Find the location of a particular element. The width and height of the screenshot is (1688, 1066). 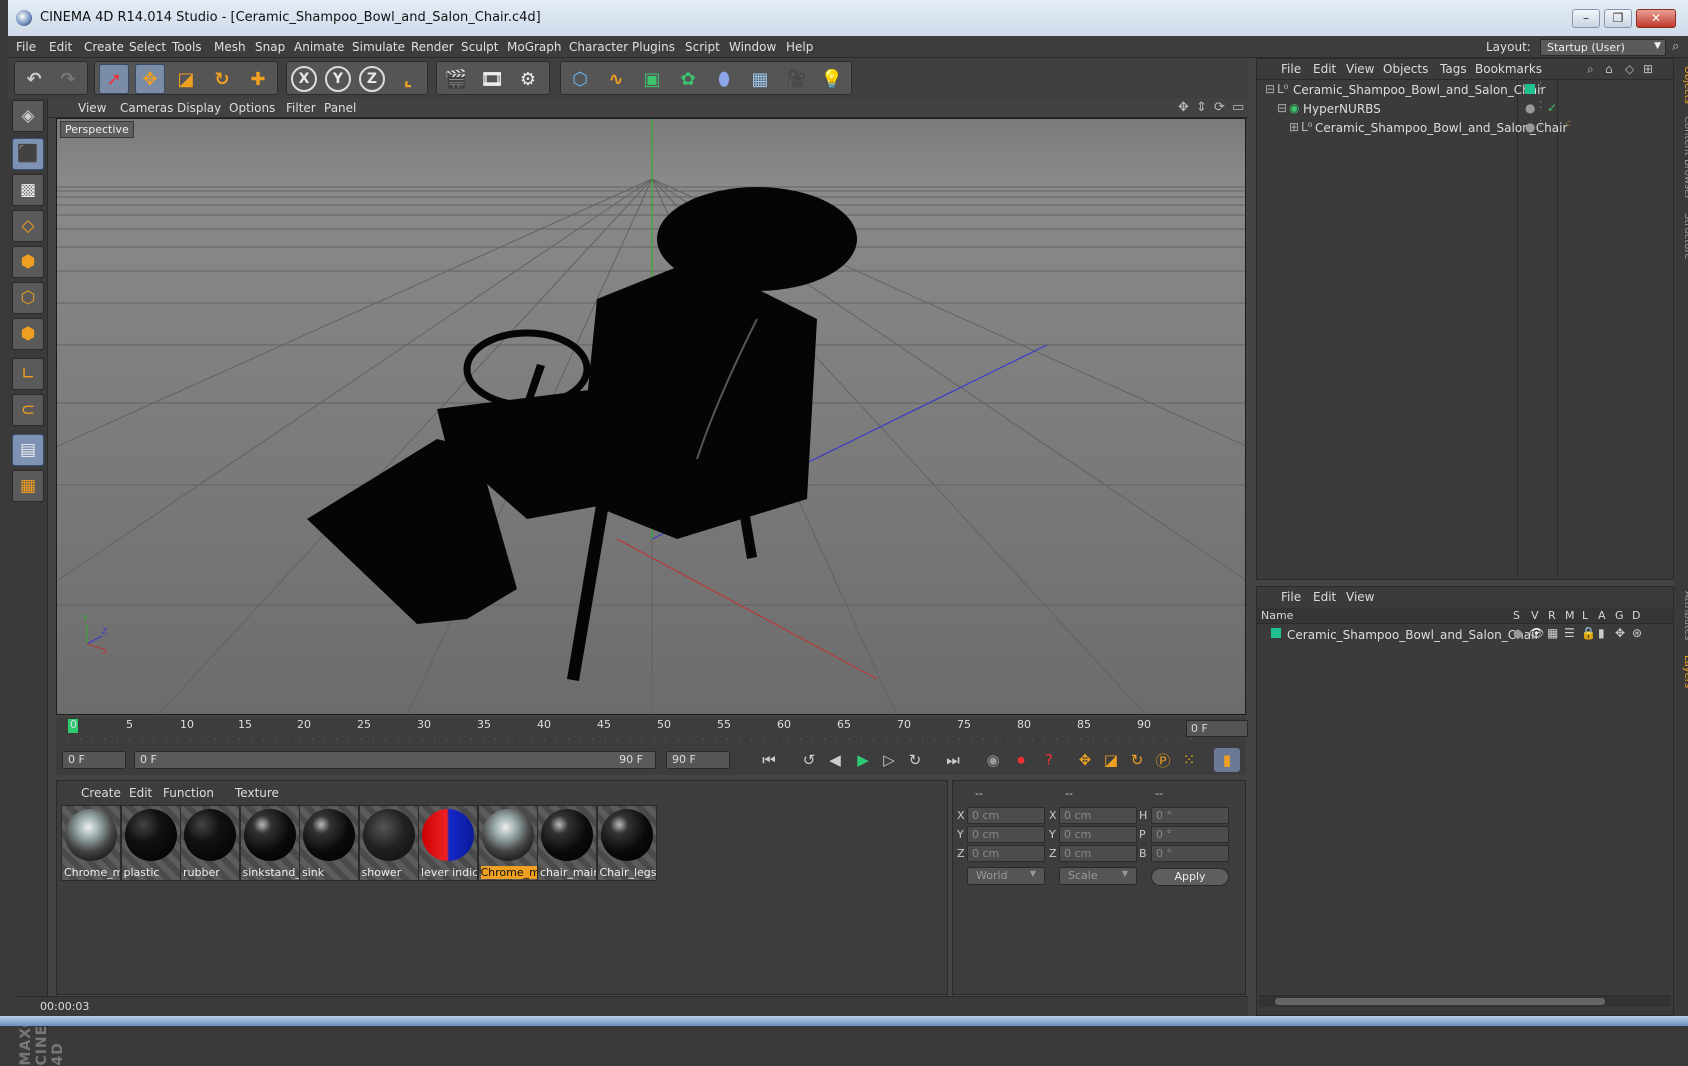

rotation-b-field: 0 ° is located at coordinates (1190, 853).